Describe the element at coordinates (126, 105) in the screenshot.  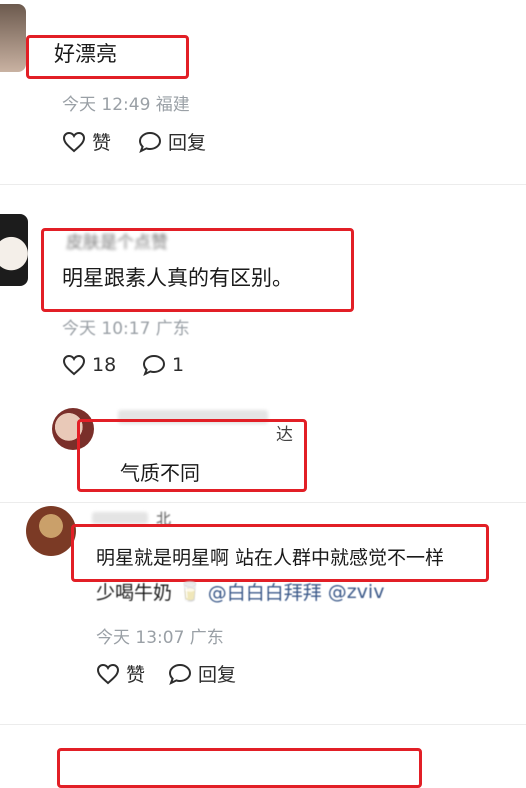
I see `comment-meta: 今天 12:49 福建` at that location.